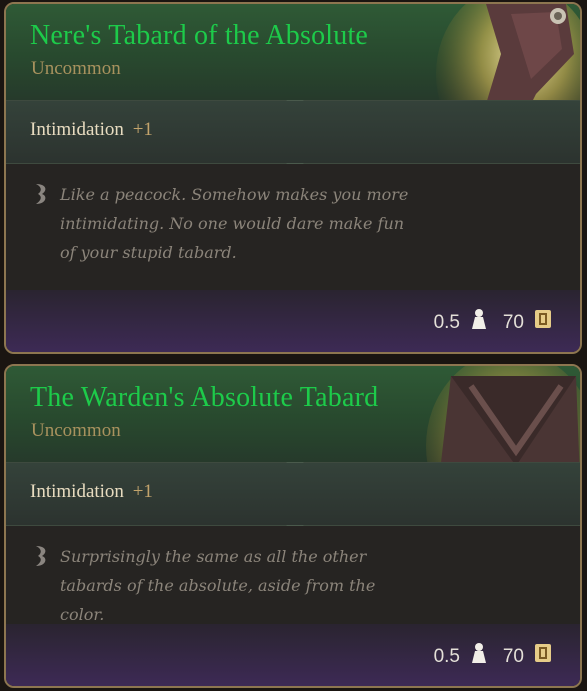  Describe the element at coordinates (204, 397) in the screenshot. I see `item-title: The Warden's Absolute Tabard` at that location.